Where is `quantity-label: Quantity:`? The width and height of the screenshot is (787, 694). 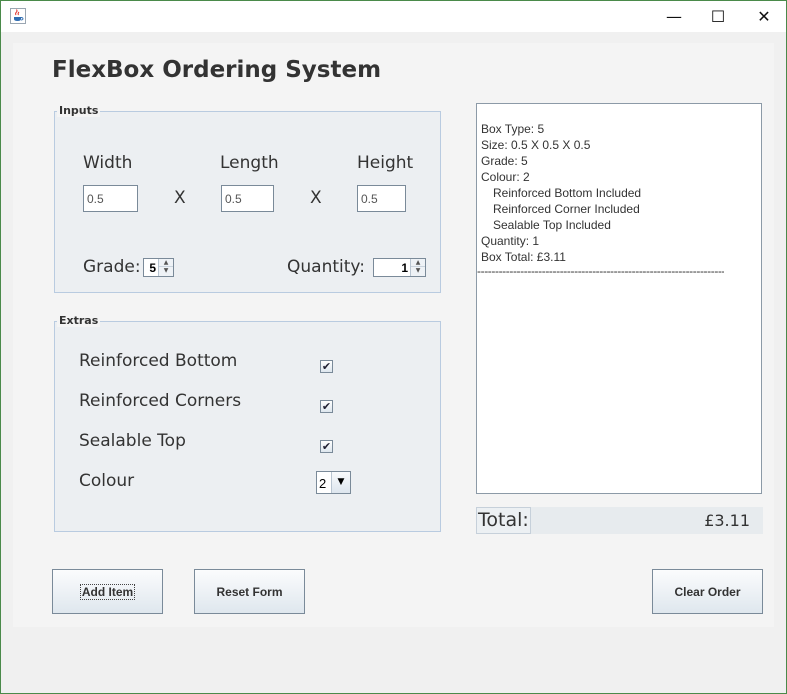 quantity-label: Quantity: is located at coordinates (326, 267).